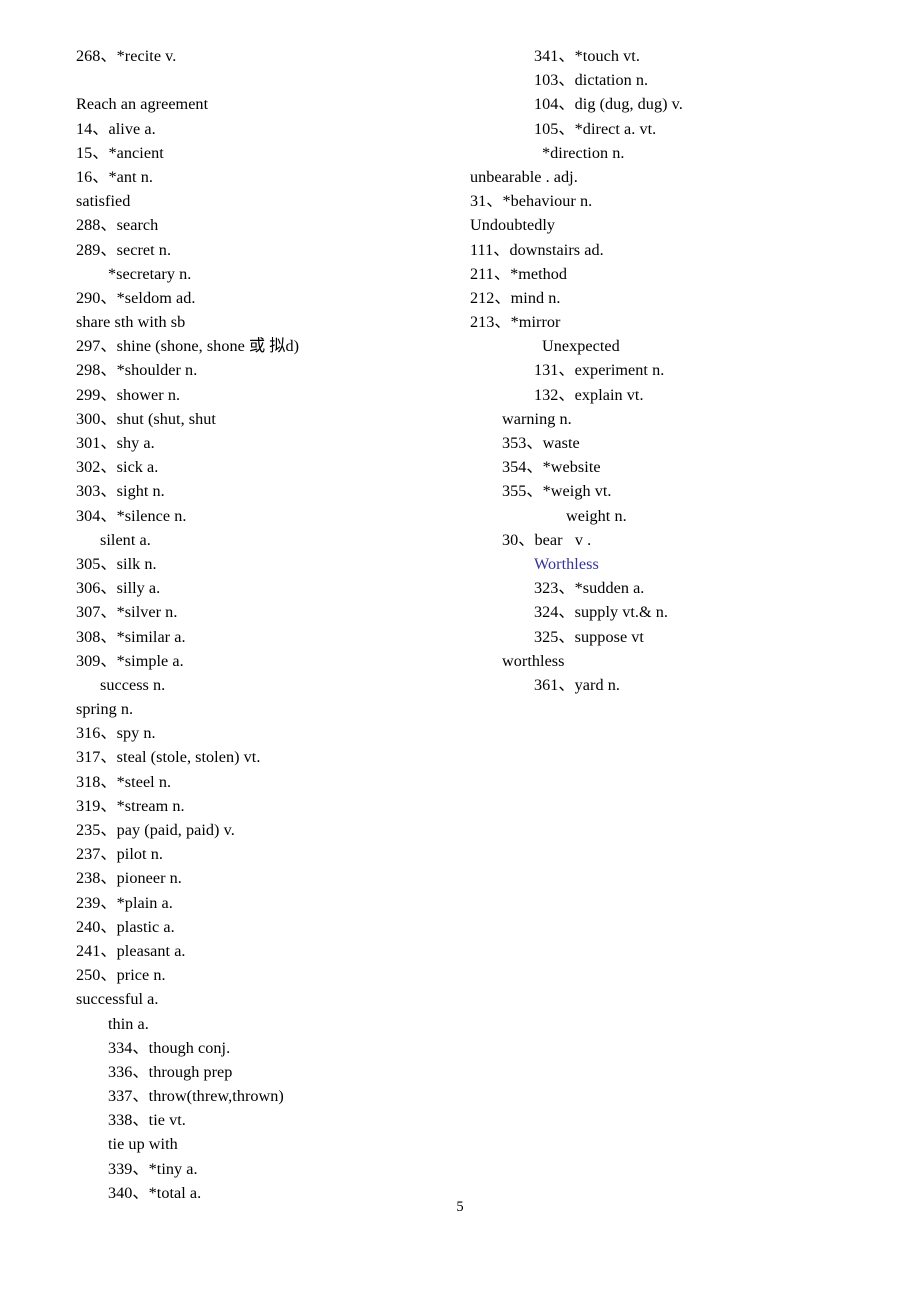 The width and height of the screenshot is (920, 1302). What do you see at coordinates (117, 999) in the screenshot?
I see `word-entry-line: successful a.` at bounding box center [117, 999].